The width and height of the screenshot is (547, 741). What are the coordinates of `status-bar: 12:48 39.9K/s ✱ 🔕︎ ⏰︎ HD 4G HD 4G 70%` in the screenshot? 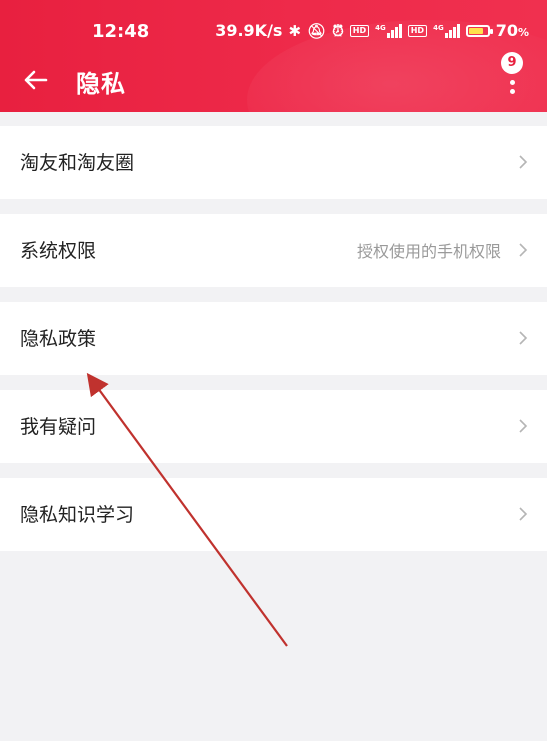 It's located at (273, 23).